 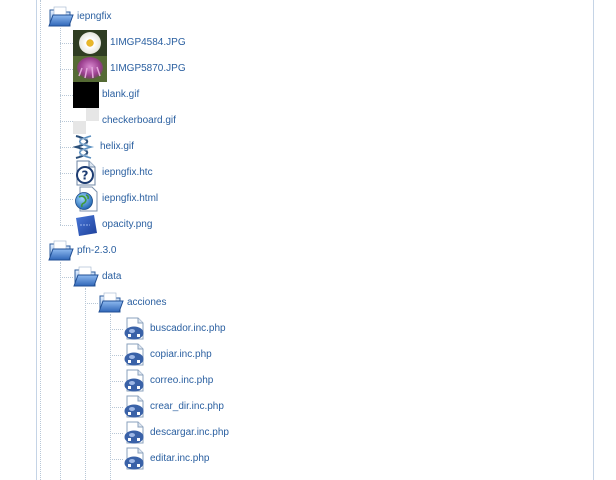 I want to click on tree-node-label: opacity.png, so click(x=127, y=224).